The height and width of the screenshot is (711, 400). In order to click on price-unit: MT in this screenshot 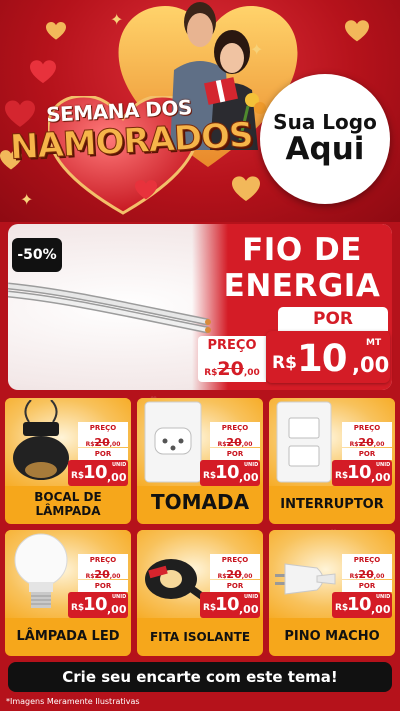, I will do `click(374, 343)`.